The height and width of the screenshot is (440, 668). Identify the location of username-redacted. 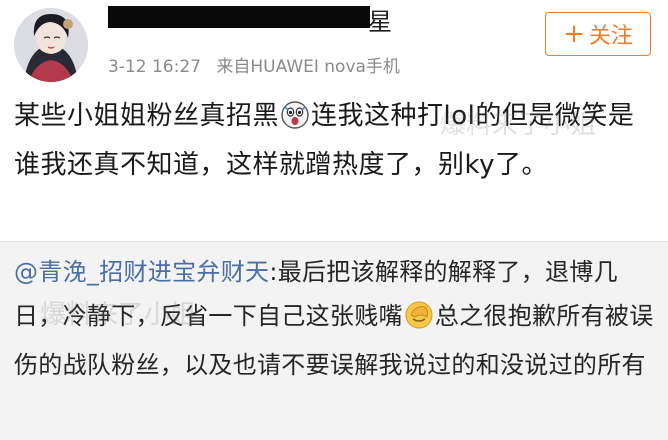
(239, 17).